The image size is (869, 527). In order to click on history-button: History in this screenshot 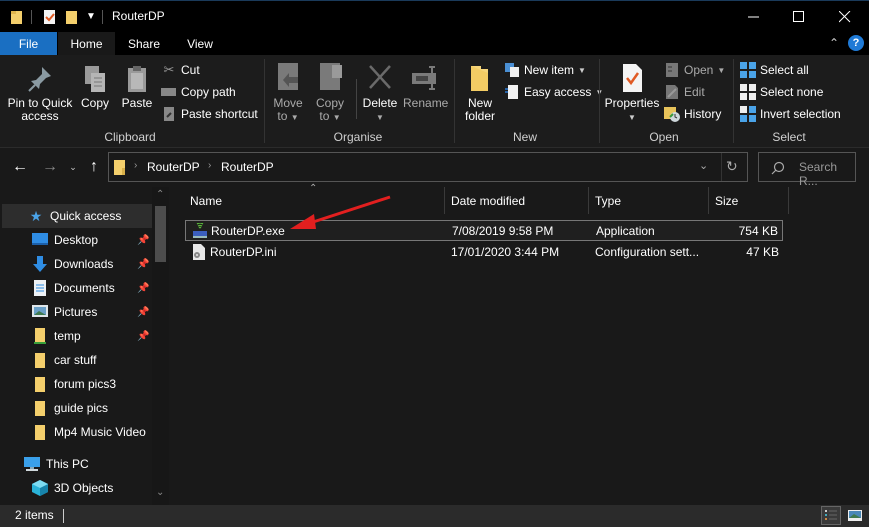, I will do `click(692, 114)`.